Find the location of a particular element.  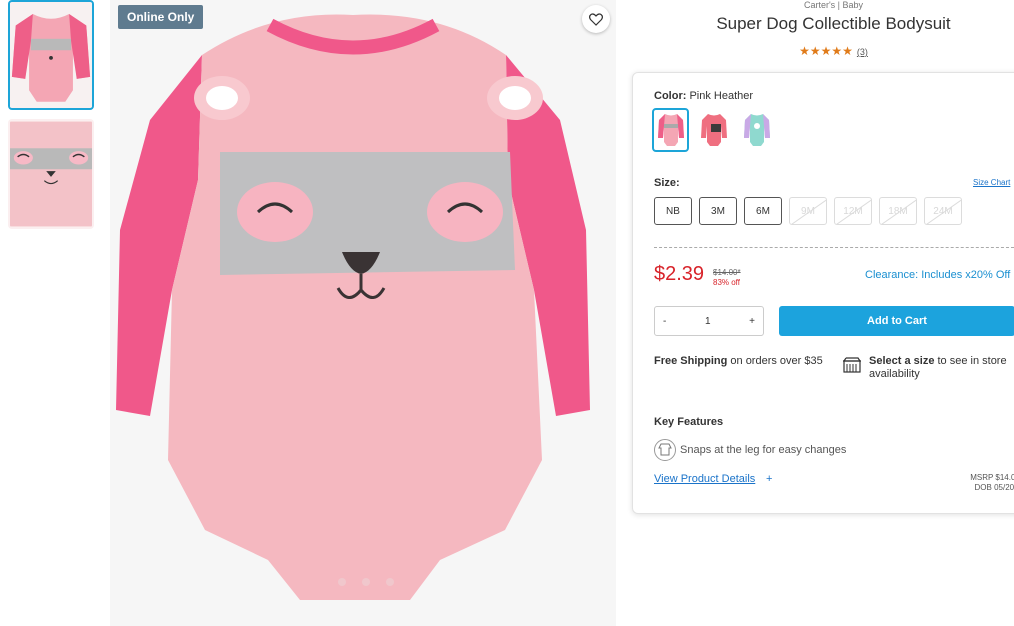

store-icon is located at coordinates (852, 365).